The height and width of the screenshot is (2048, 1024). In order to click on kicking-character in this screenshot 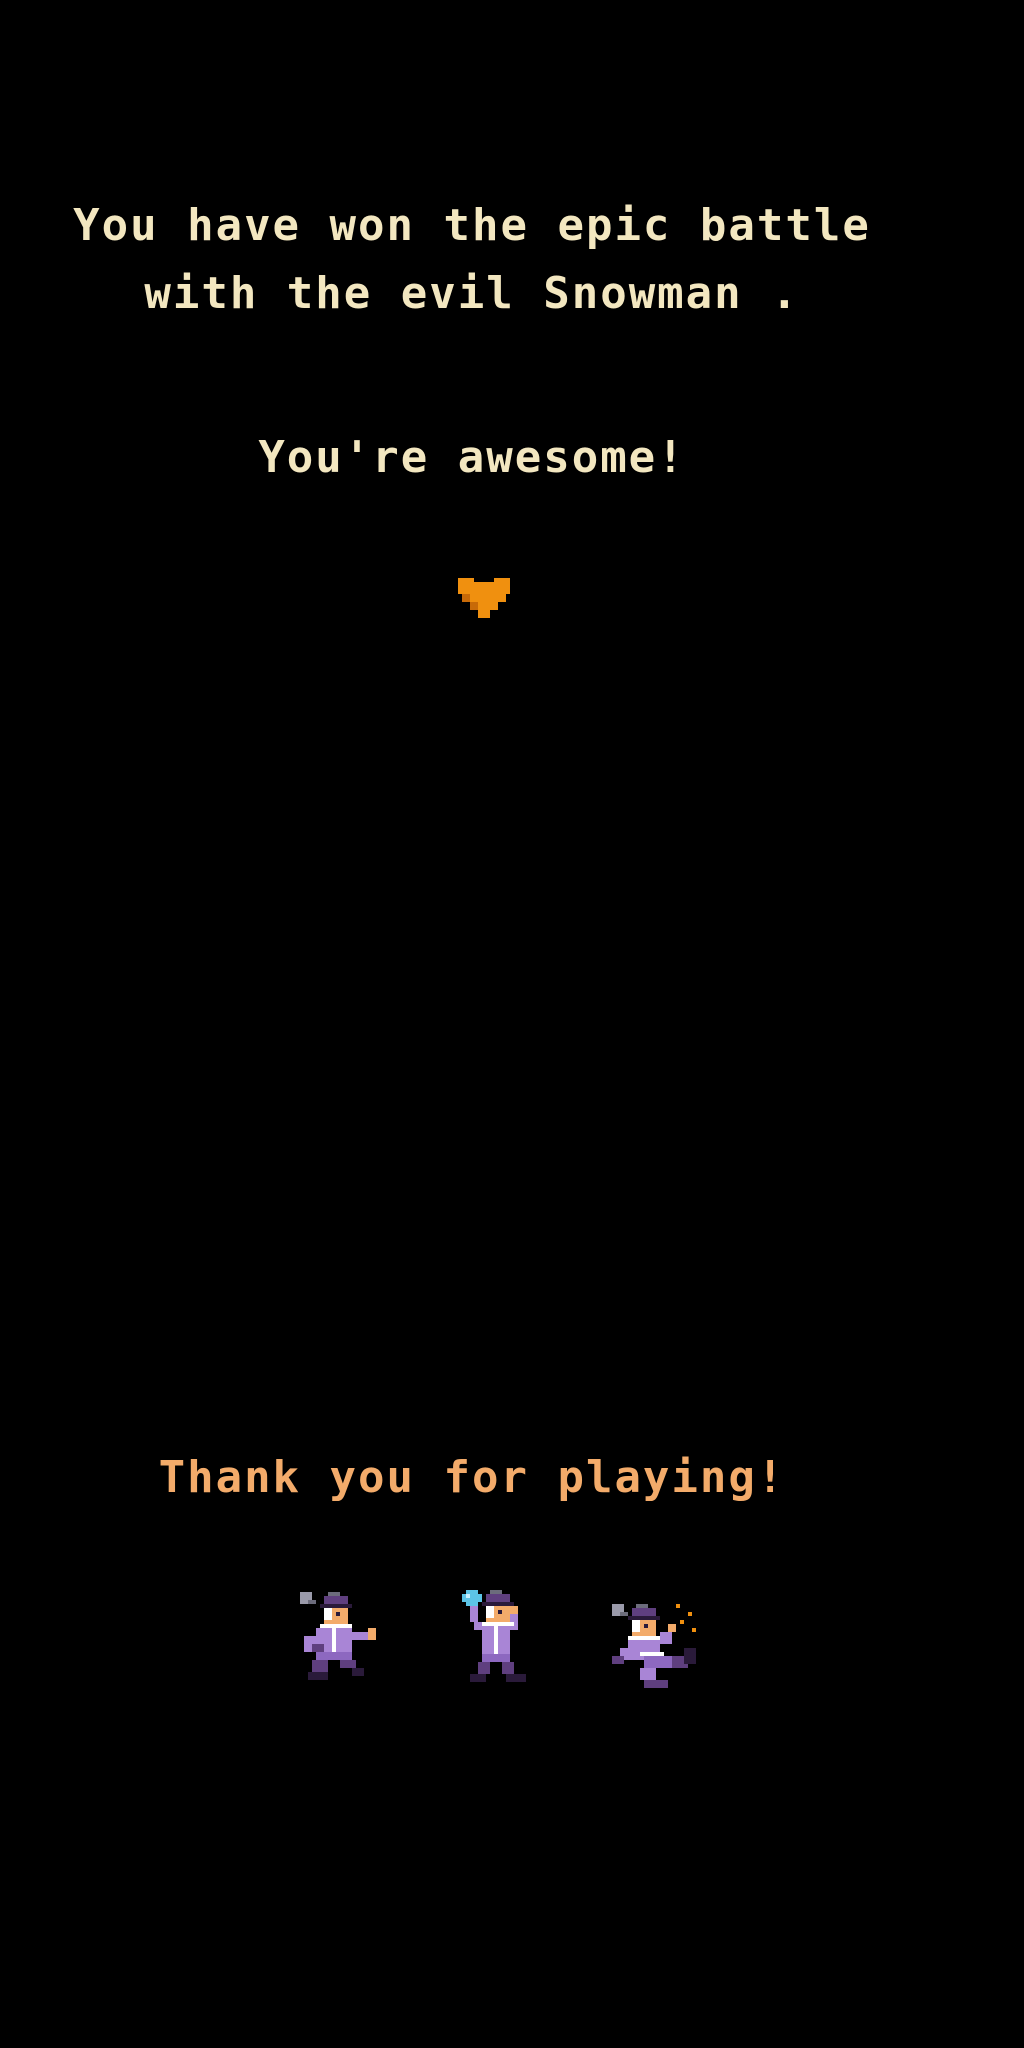, I will do `click(654, 1646)`.